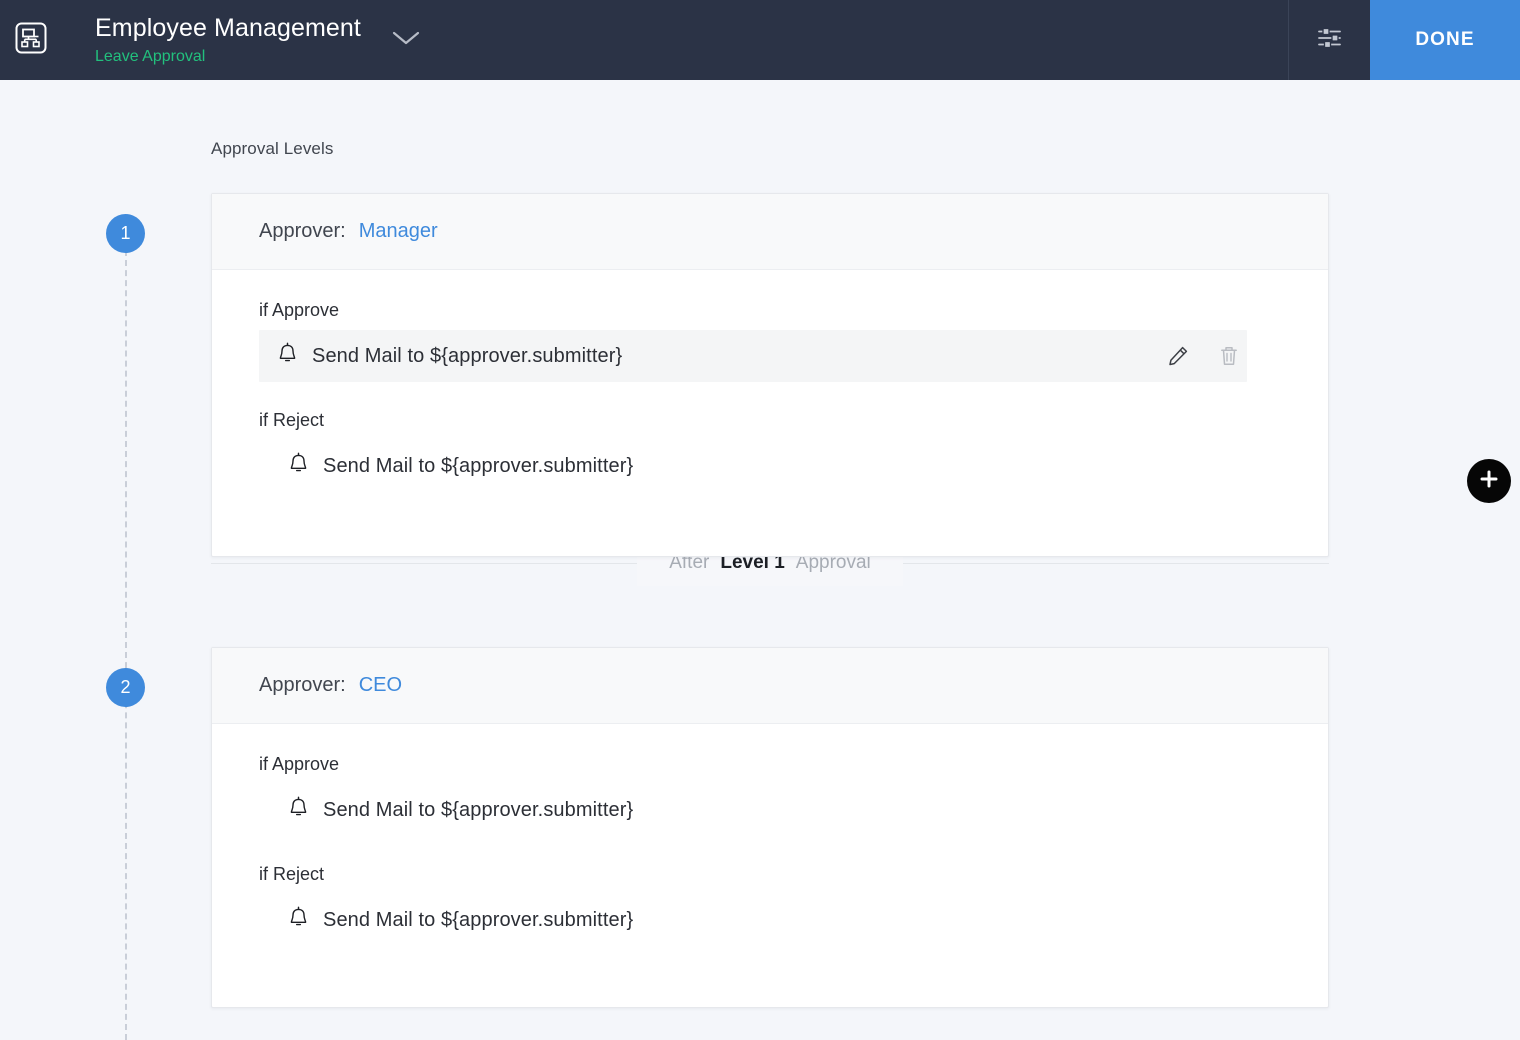  What do you see at coordinates (1206, 356) in the screenshot?
I see `row-action-buttons` at bounding box center [1206, 356].